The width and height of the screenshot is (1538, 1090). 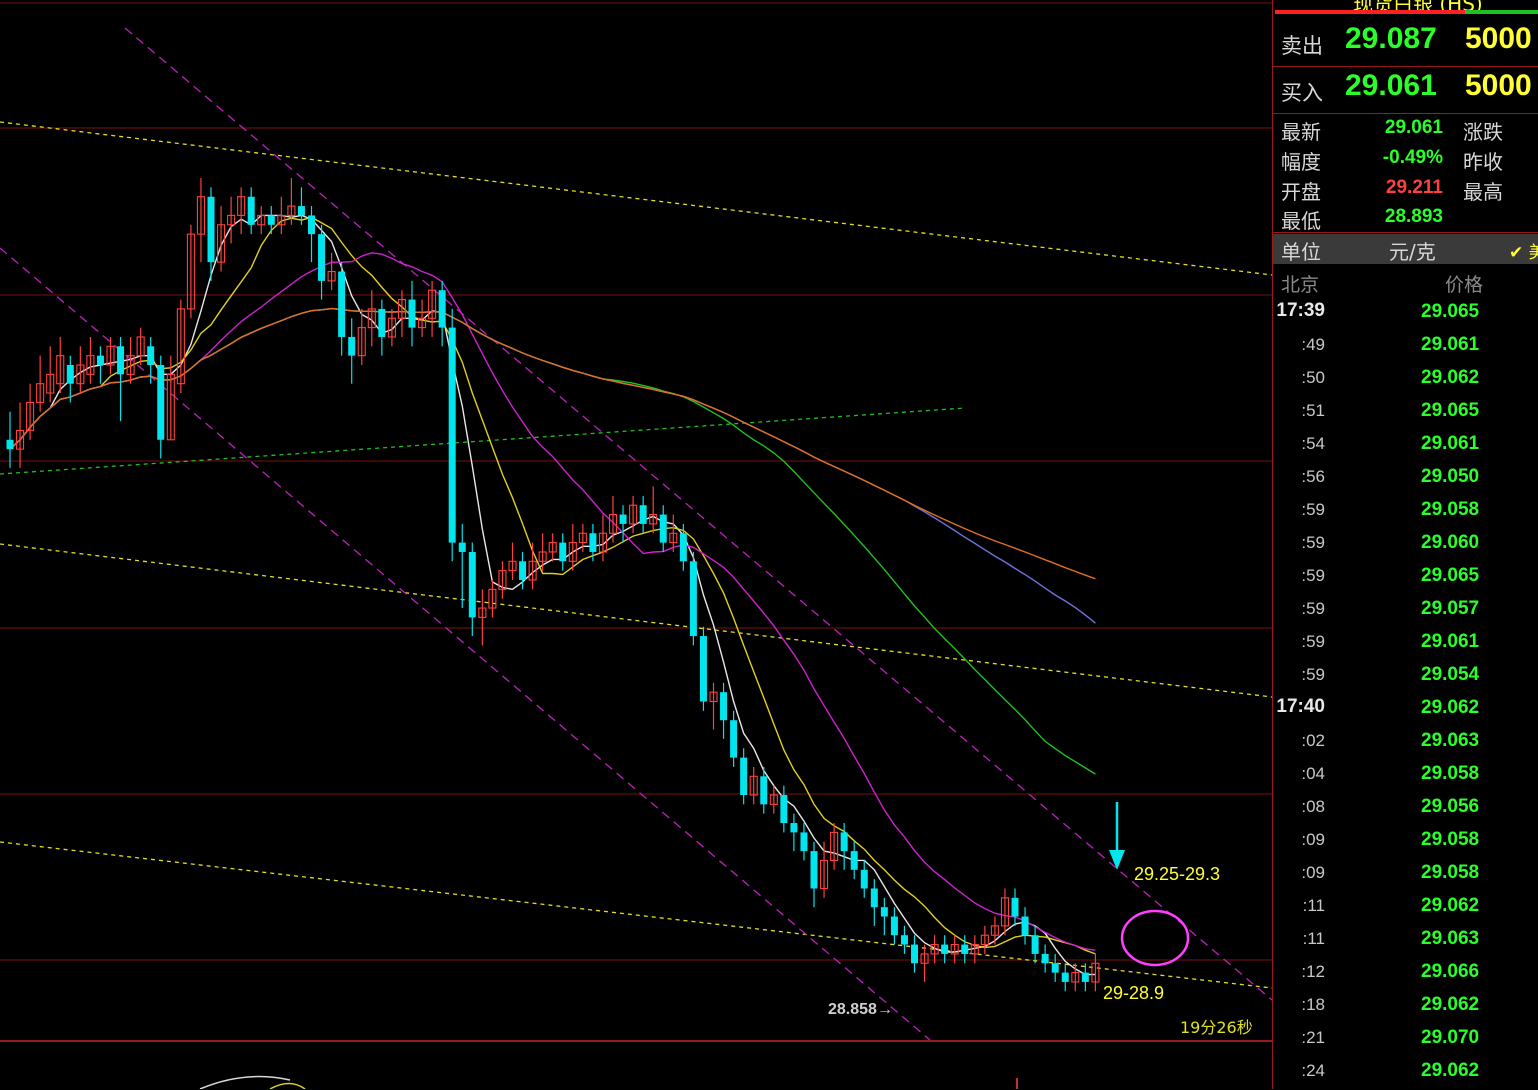 I want to click on stat-row: 开盘 29.211 最高, so click(x=1405, y=189).